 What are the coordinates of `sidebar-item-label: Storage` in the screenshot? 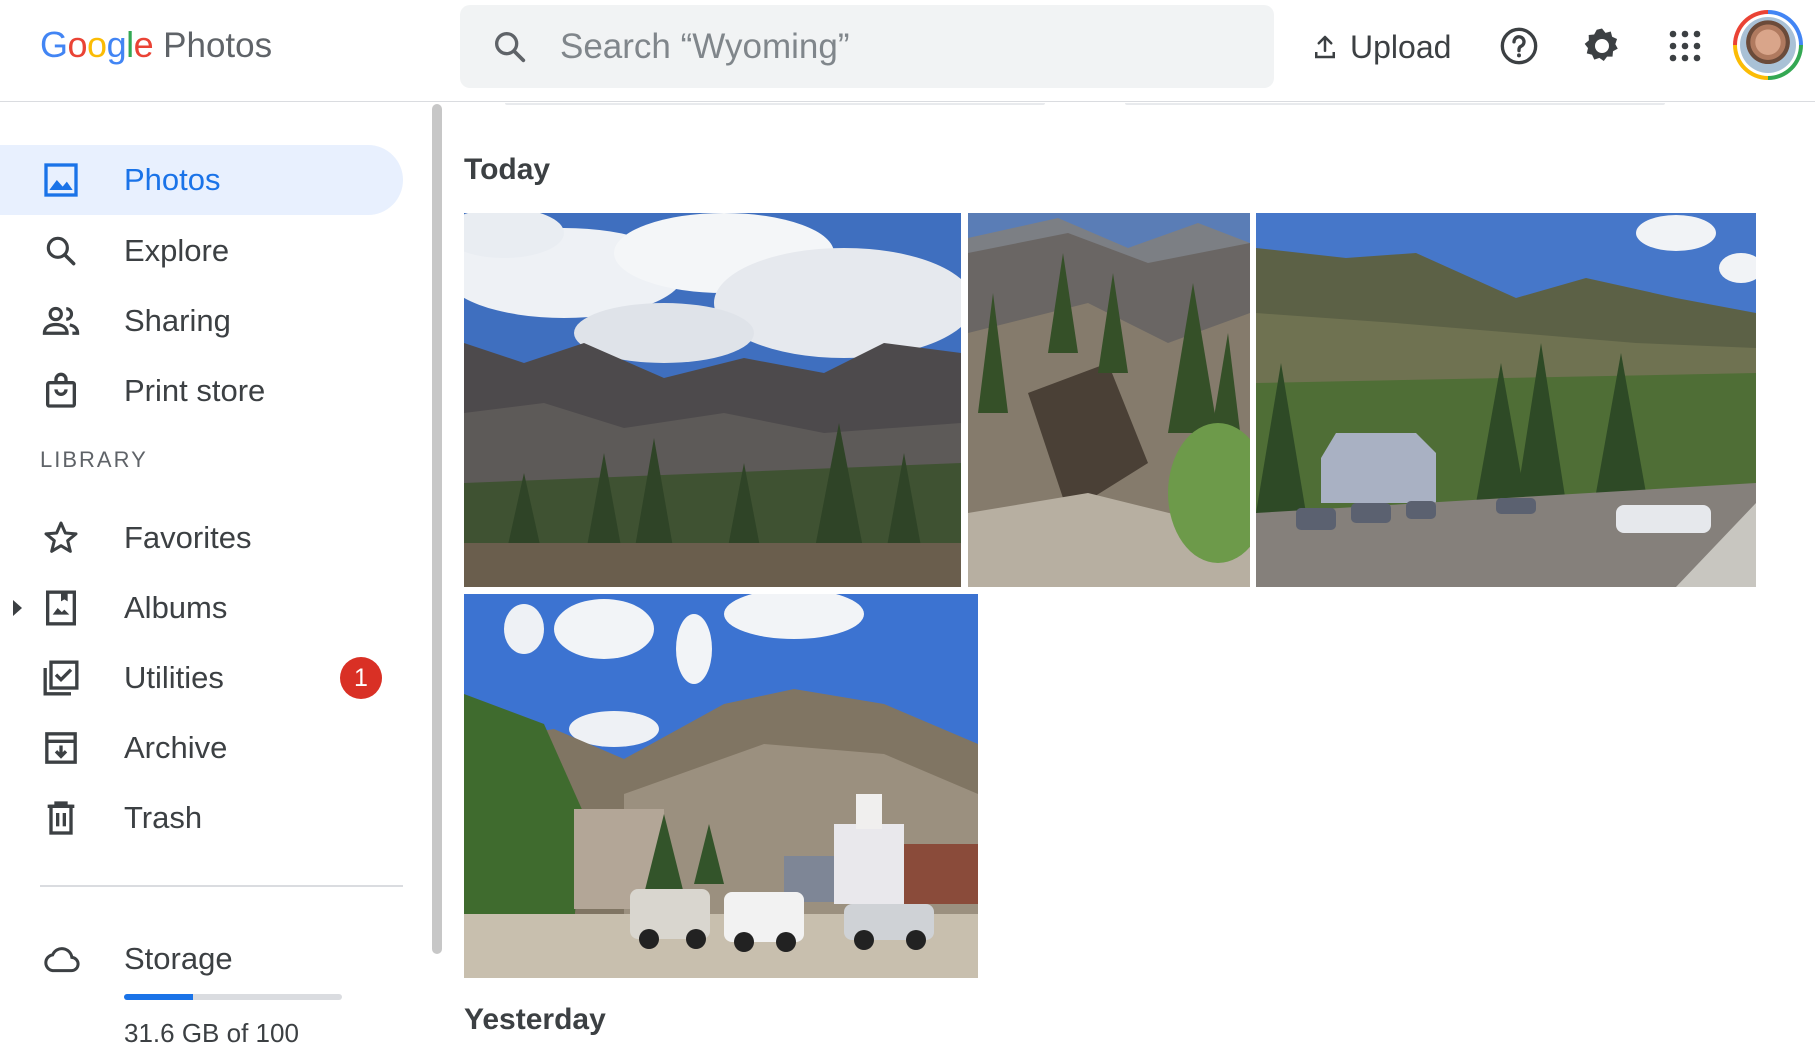 It's located at (178, 958).